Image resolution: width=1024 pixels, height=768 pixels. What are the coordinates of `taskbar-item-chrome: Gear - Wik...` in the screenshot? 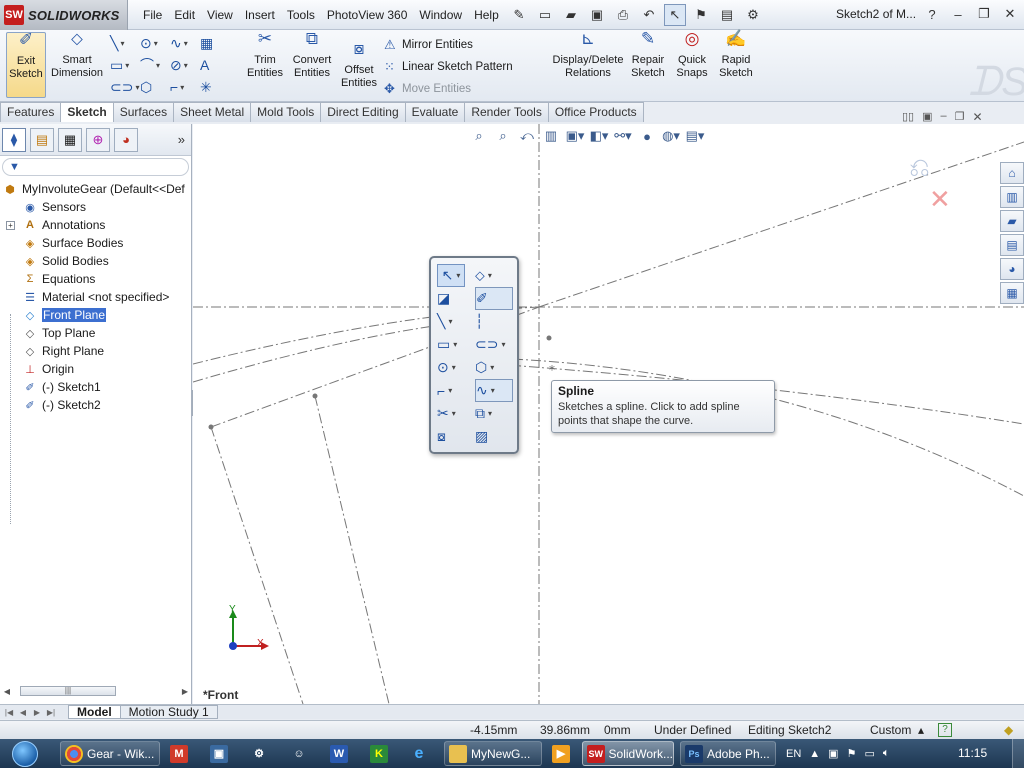 It's located at (110, 753).